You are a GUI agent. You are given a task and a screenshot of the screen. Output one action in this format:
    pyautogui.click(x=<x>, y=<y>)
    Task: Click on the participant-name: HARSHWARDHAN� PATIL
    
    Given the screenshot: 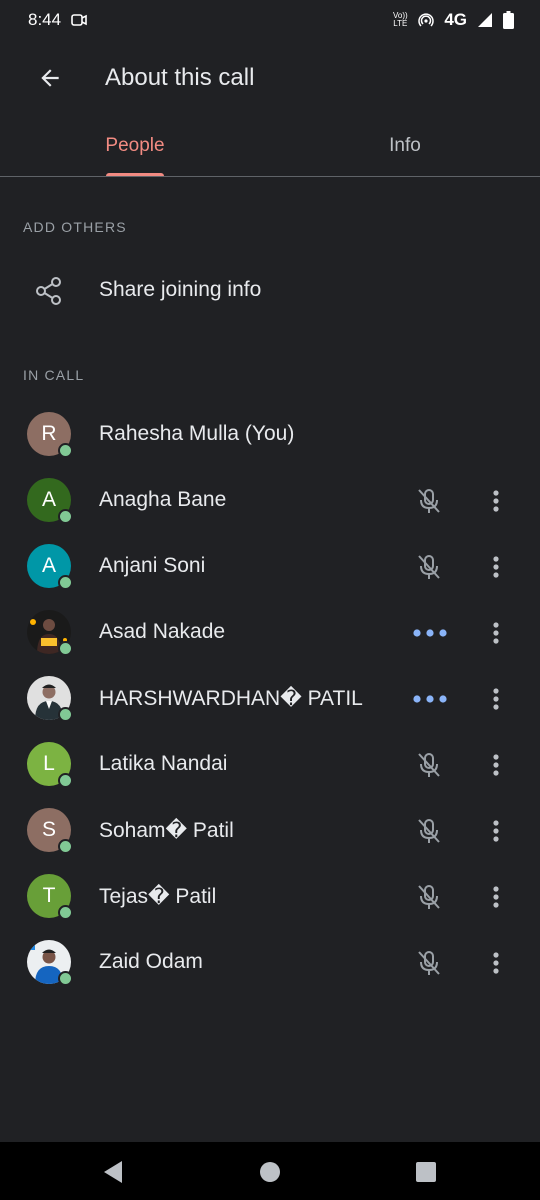 What is the action you would take?
    pyautogui.click(x=231, y=698)
    